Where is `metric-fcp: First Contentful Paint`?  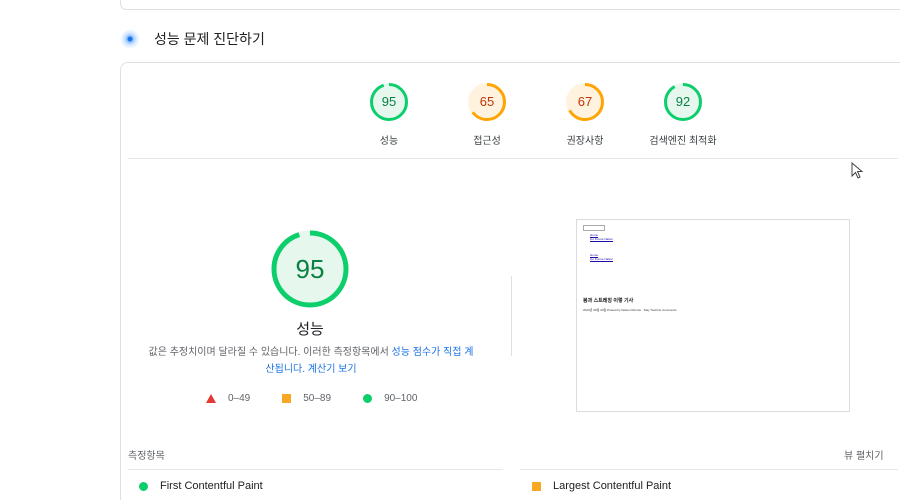
metric-fcp: First Contentful Paint is located at coordinates (201, 486).